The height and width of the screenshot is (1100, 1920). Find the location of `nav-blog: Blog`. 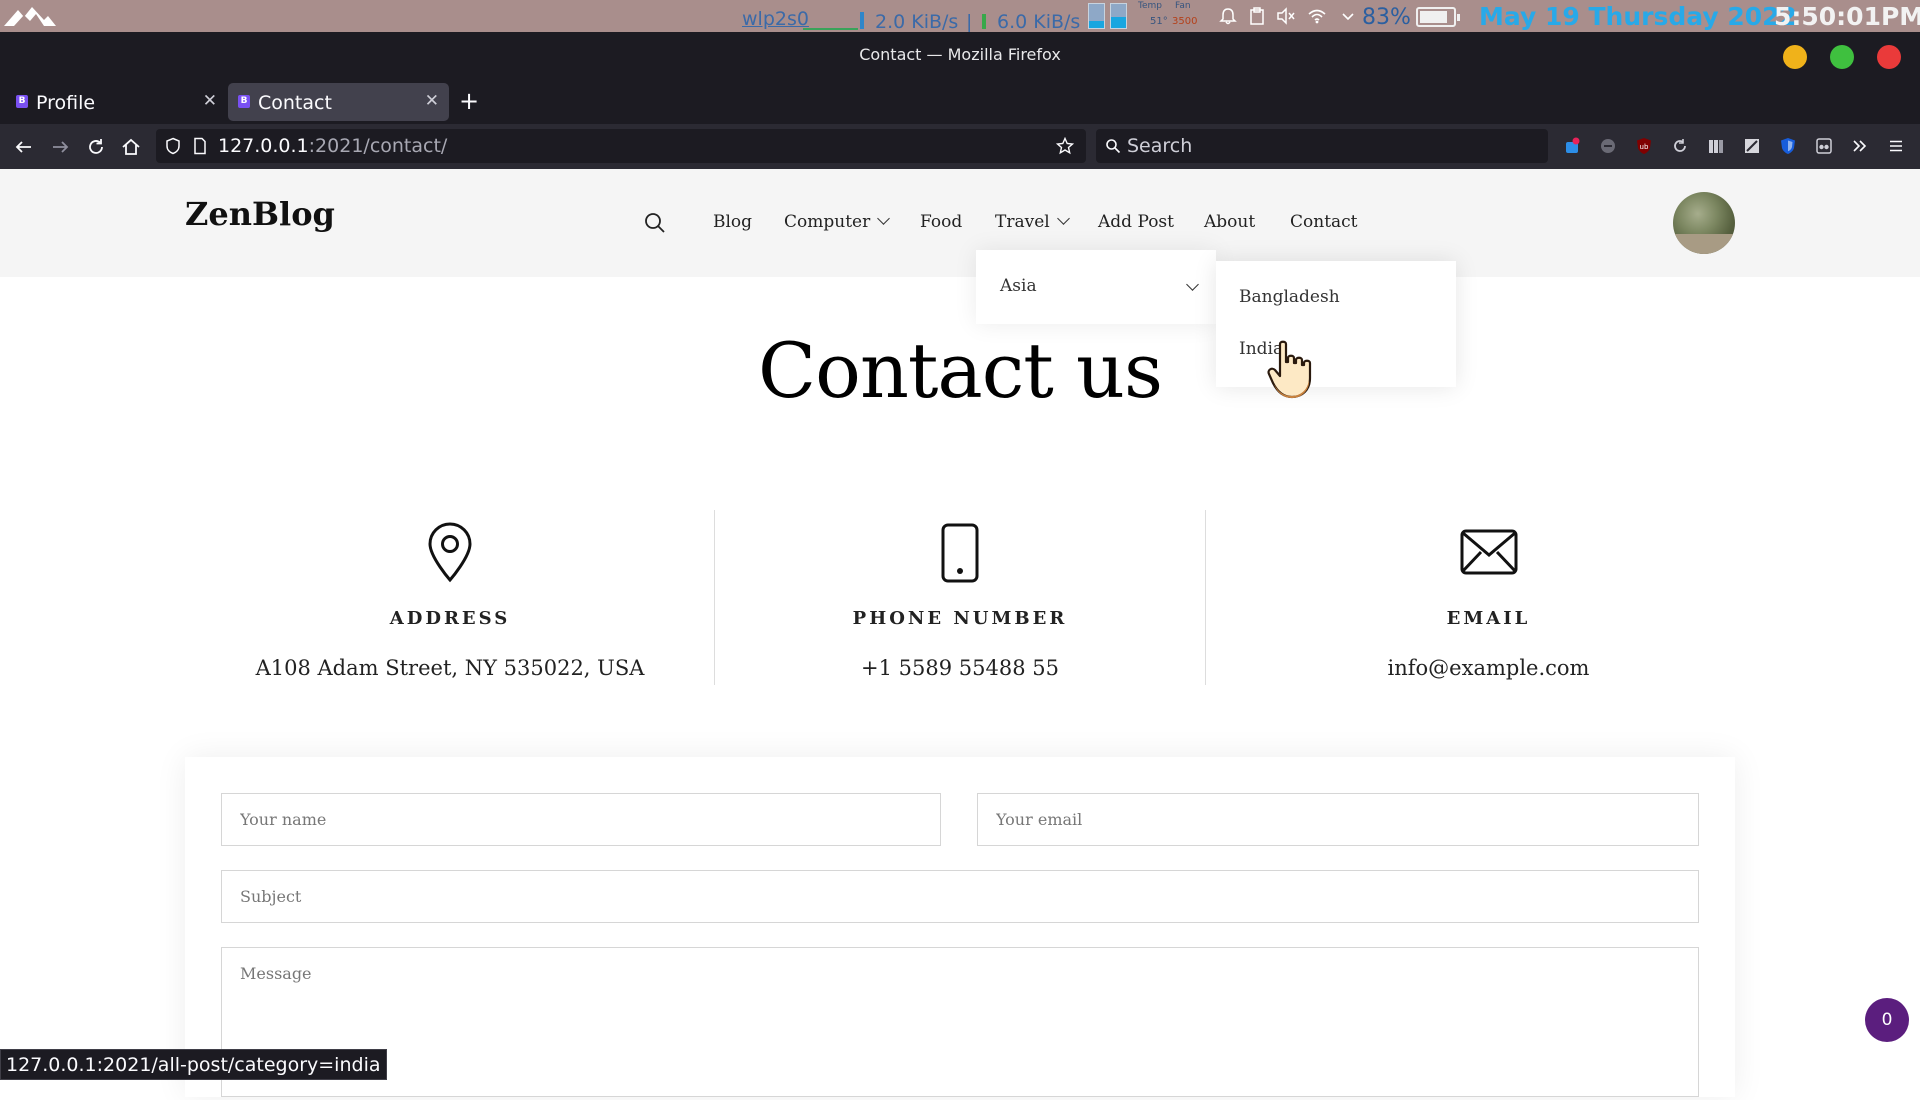

nav-blog: Blog is located at coordinates (732, 222).